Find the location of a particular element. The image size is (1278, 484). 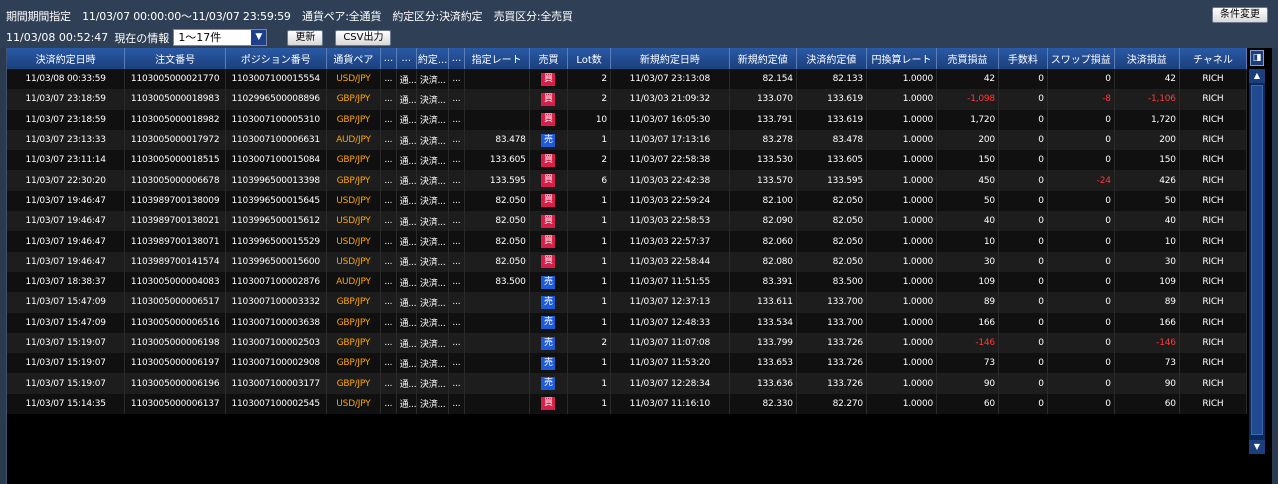

table-cell: 133.070 is located at coordinates (763, 99).